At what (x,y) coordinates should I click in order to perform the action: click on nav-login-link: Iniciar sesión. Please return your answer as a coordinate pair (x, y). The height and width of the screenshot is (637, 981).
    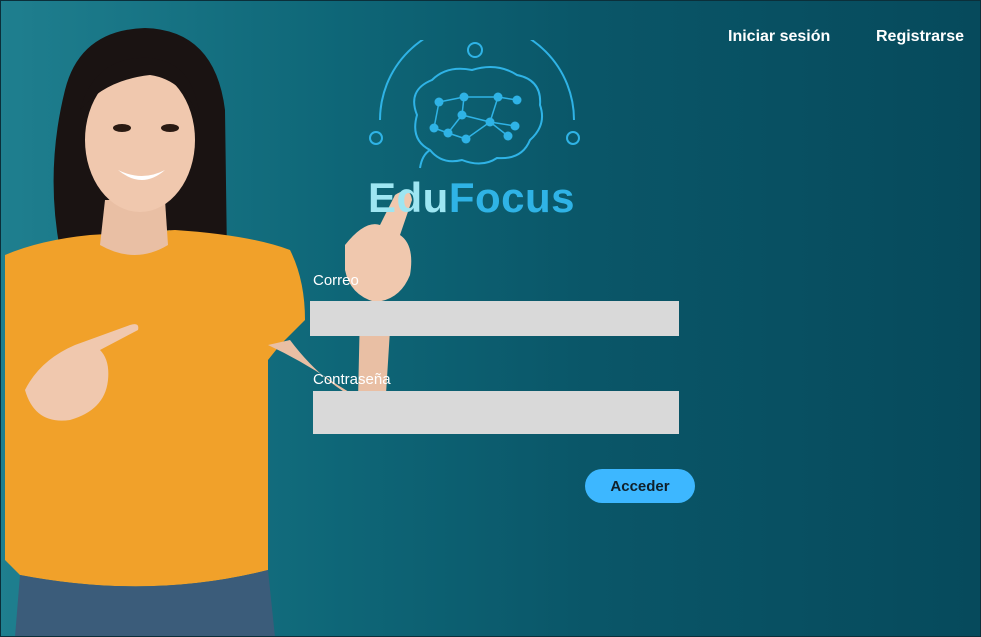
    Looking at the image, I should click on (779, 37).